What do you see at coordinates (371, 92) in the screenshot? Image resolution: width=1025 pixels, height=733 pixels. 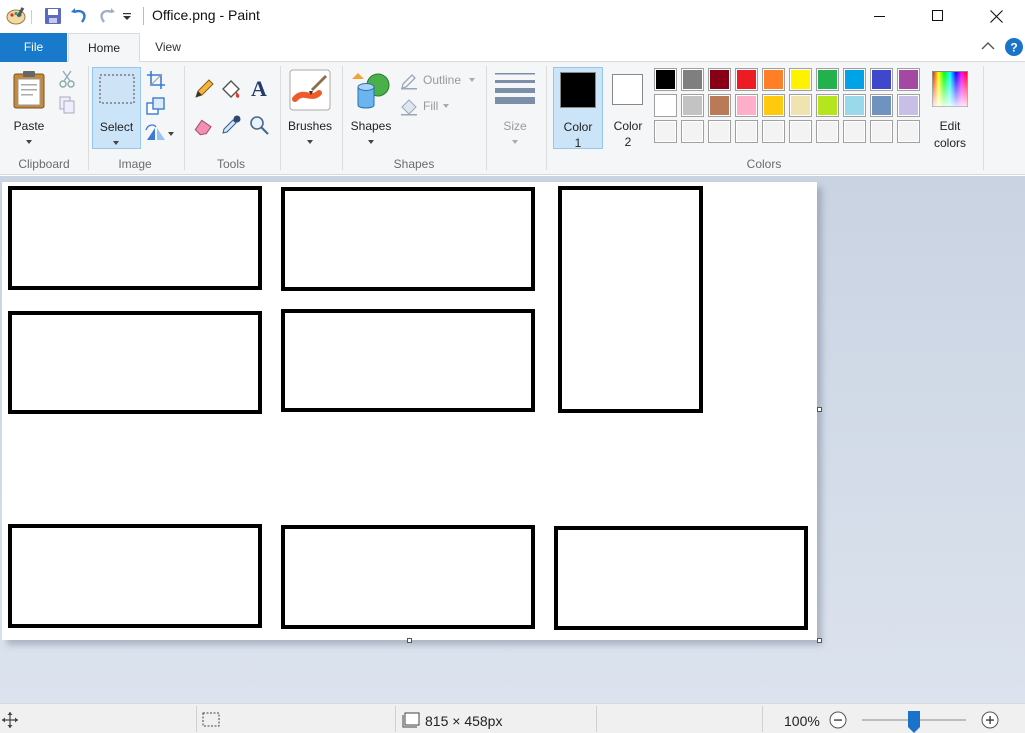 I see `shapes-icon` at bounding box center [371, 92].